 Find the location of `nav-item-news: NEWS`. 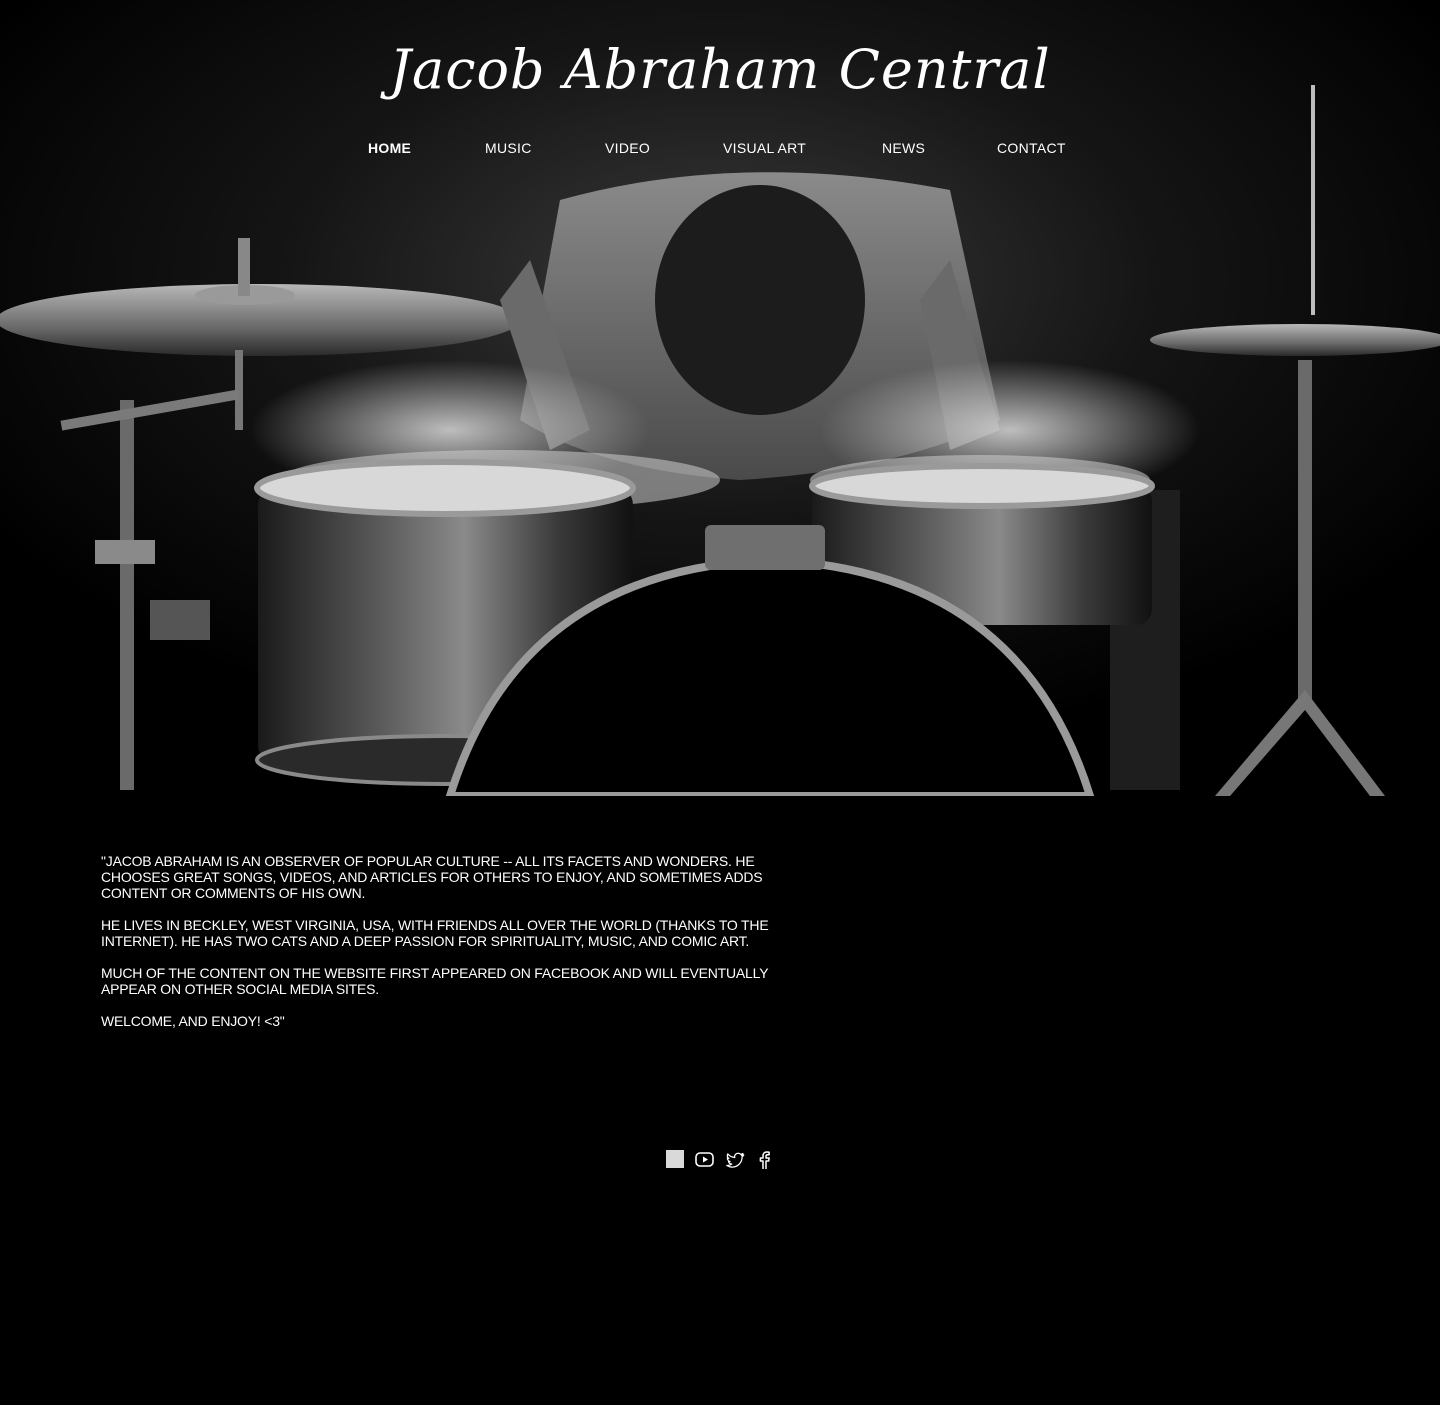

nav-item-news: NEWS is located at coordinates (903, 148).